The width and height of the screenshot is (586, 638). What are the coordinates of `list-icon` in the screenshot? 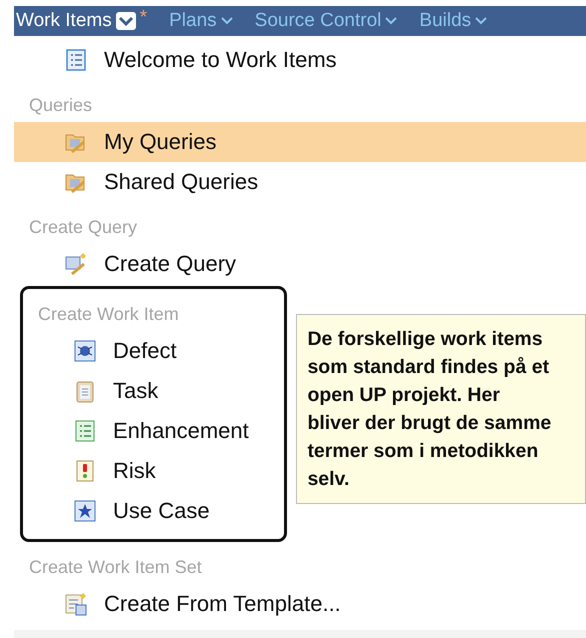 It's located at (76, 60).